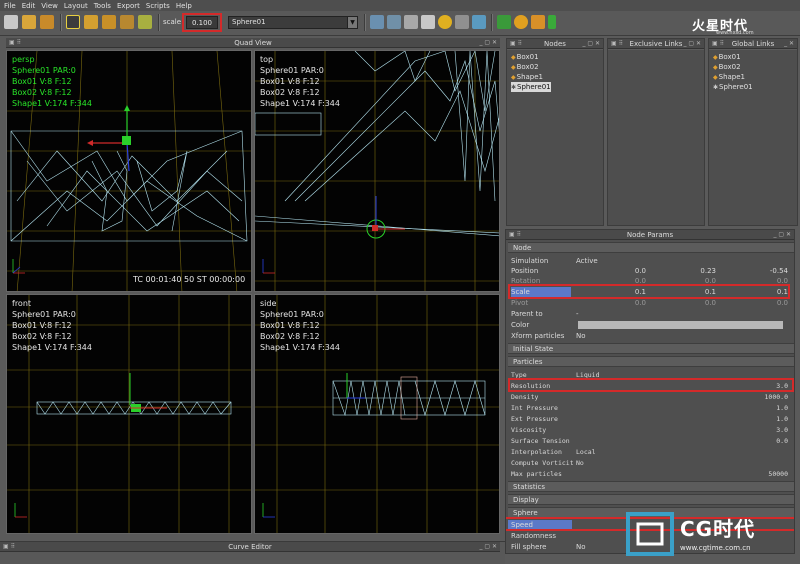 The image size is (800, 564). What do you see at coordinates (529, 77) in the screenshot?
I see `node-label: Shape1` at bounding box center [529, 77].